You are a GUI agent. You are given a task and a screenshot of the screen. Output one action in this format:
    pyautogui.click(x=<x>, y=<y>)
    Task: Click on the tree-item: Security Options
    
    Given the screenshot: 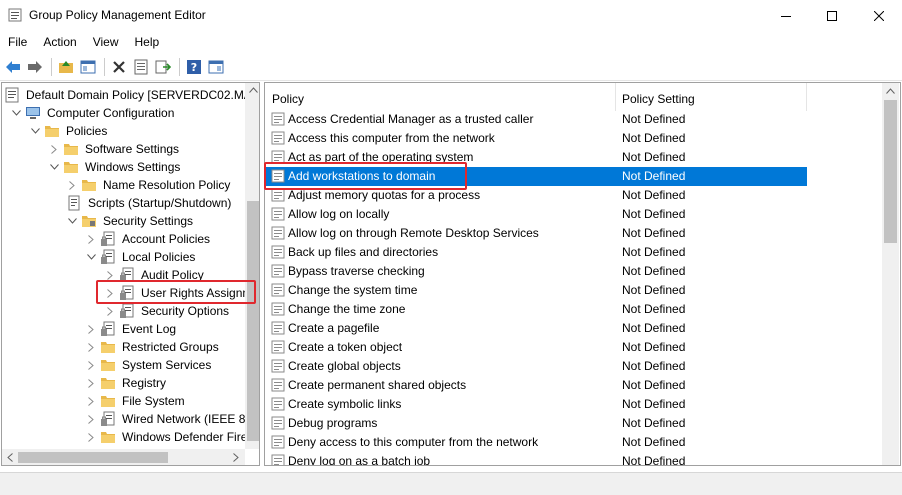 What is the action you would take?
    pyautogui.click(x=167, y=311)
    